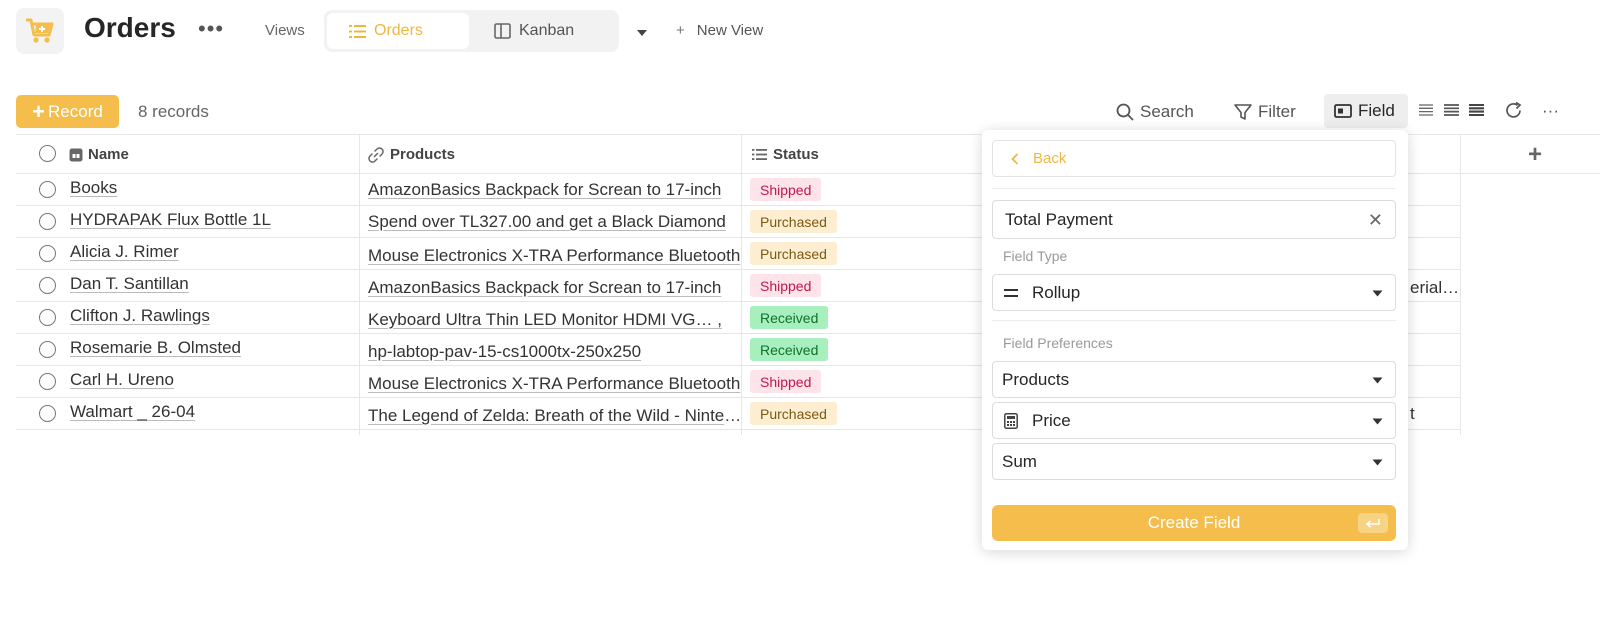 The image size is (1600, 644). Describe the element at coordinates (1426, 112) in the screenshot. I see `row-height-compact-icon` at that location.